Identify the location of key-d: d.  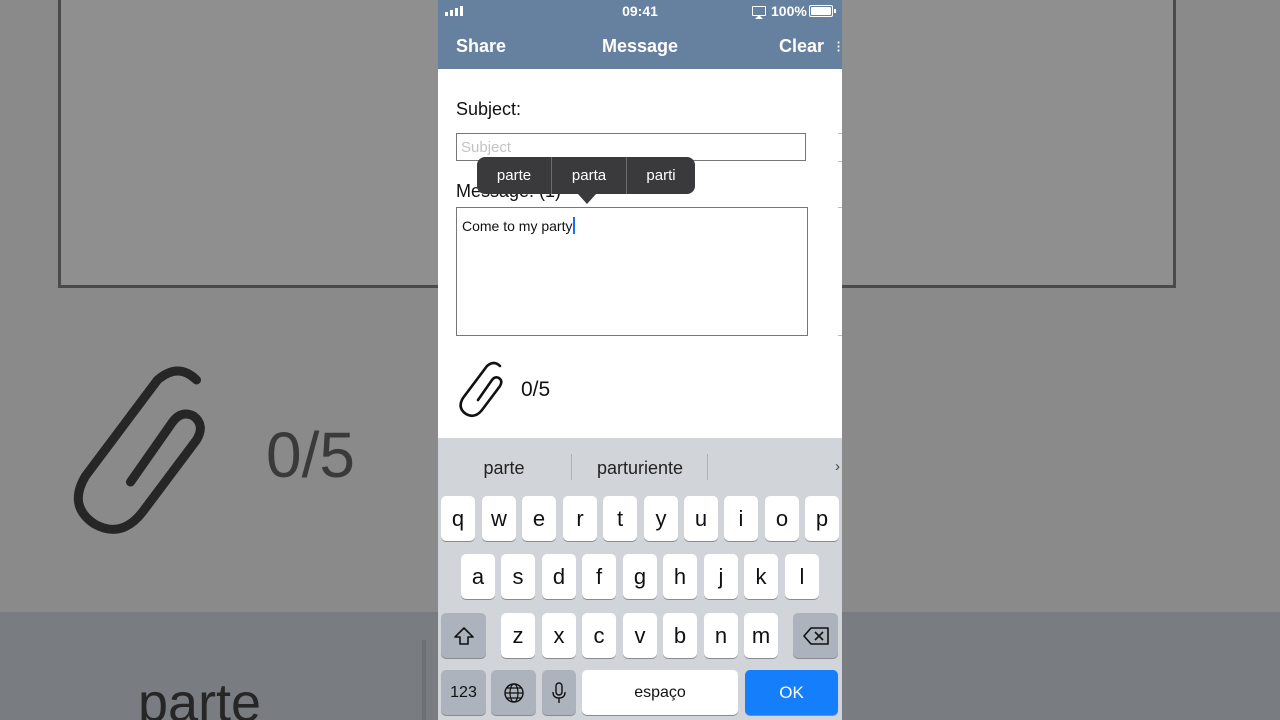
(559, 576).